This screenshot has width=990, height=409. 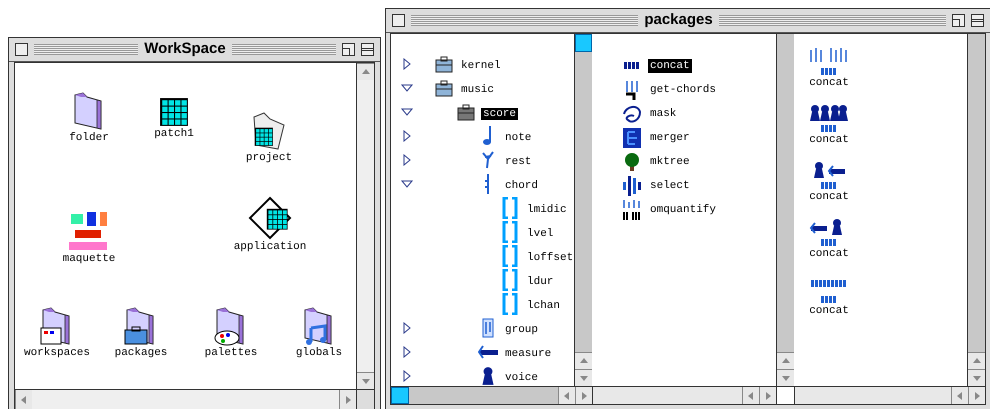 I want to click on item-label: select, so click(x=670, y=186).